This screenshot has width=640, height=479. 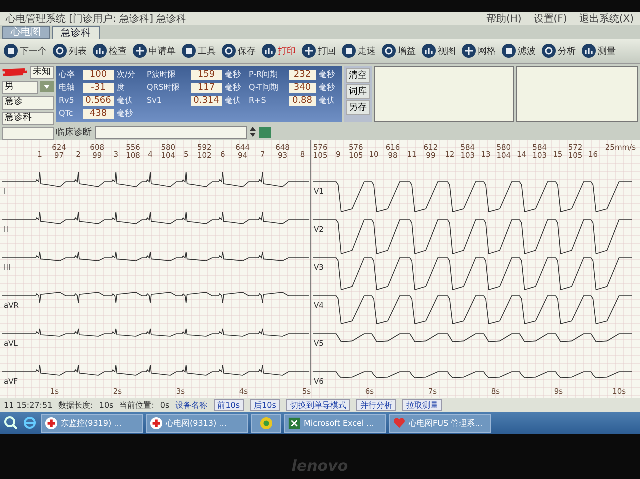 I want to click on input-field: 急诊, so click(x=28, y=103).